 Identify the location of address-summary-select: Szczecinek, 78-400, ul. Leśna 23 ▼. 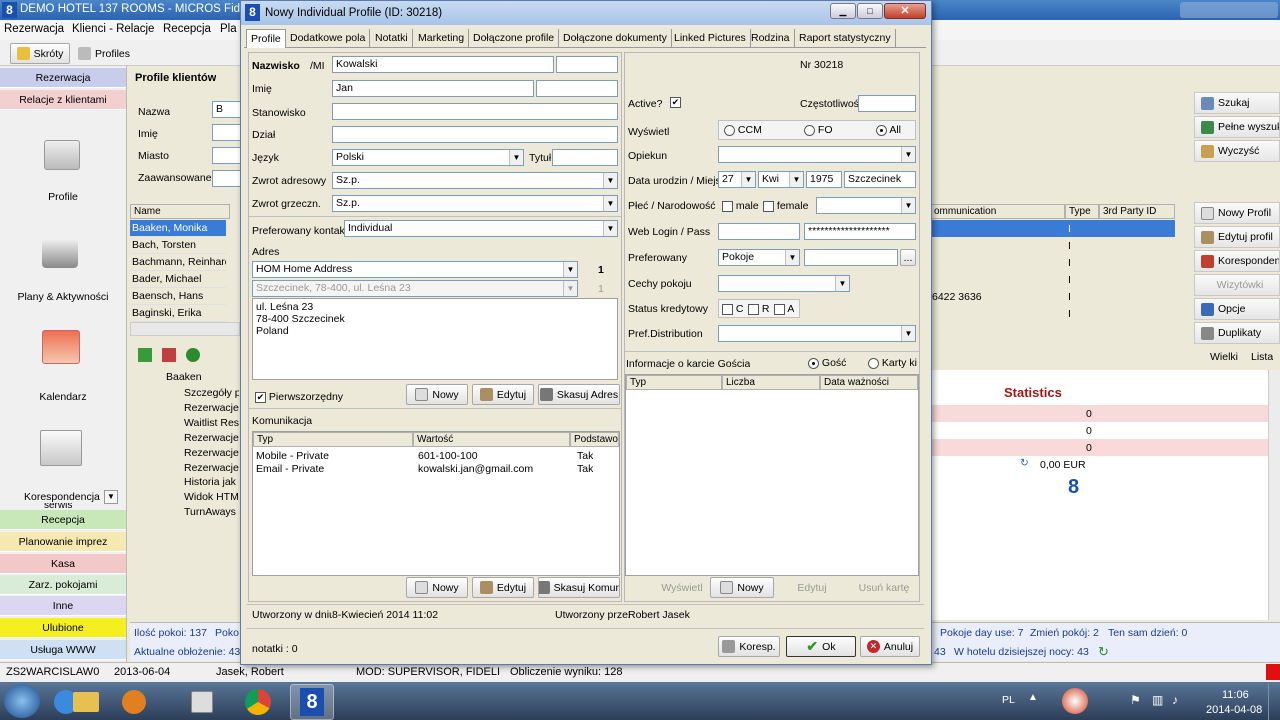
(415, 288).